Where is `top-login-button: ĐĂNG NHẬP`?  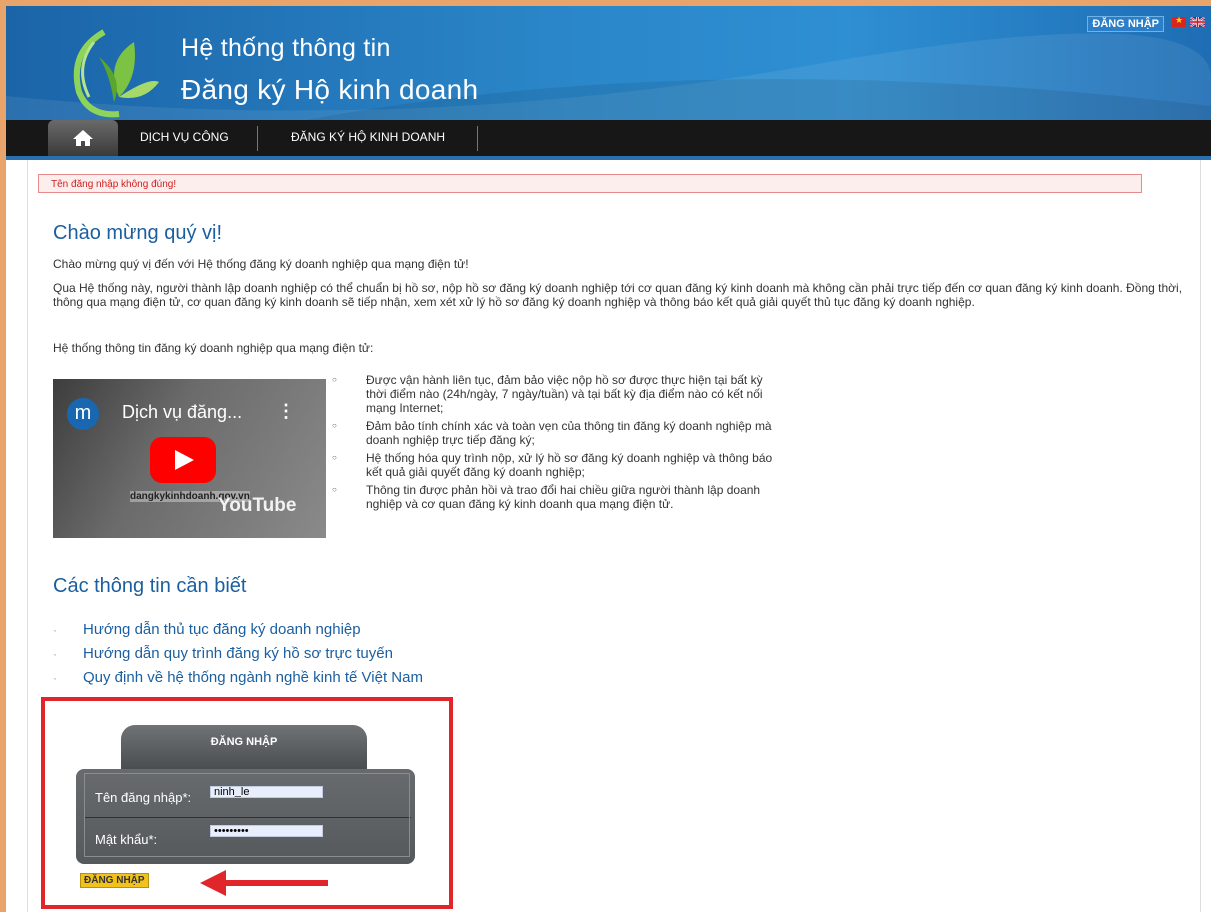 top-login-button: ĐĂNG NHẬP is located at coordinates (1125, 24).